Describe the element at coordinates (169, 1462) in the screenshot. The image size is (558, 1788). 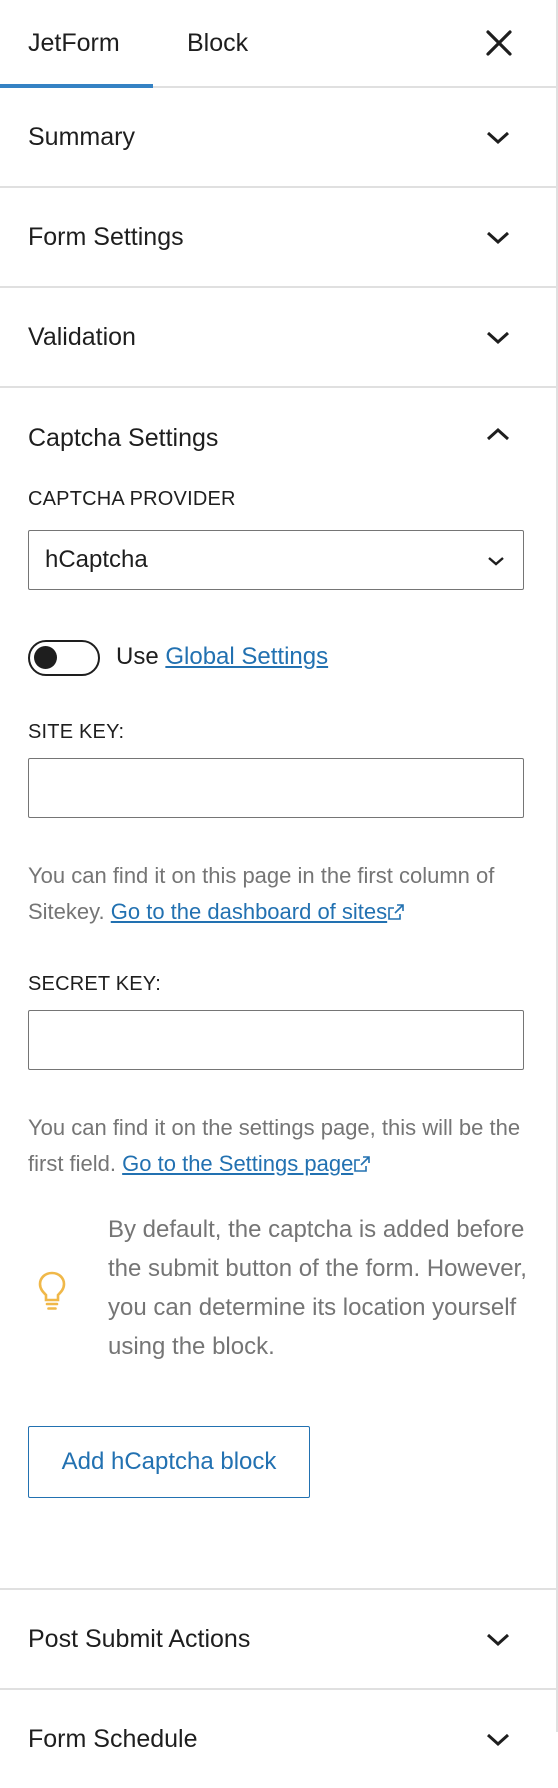
I see `add-hcaptcha-block-button: Add hCaptcha block` at that location.